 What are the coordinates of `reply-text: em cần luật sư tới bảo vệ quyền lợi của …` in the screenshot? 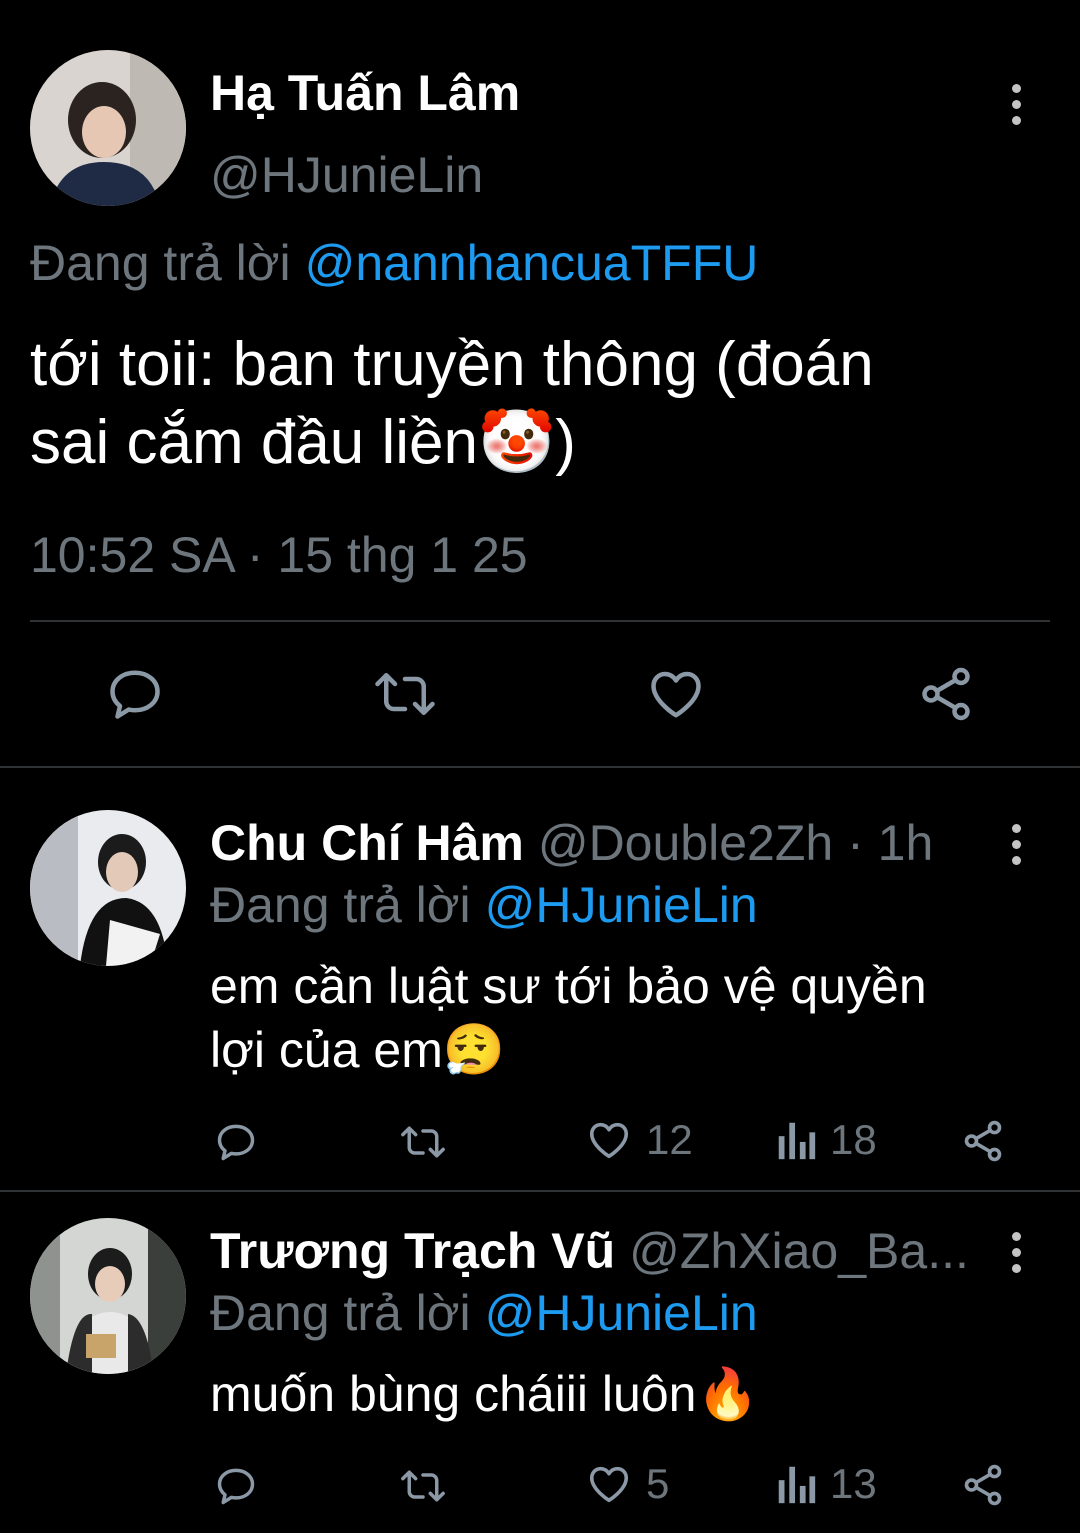 It's located at (568, 1018).